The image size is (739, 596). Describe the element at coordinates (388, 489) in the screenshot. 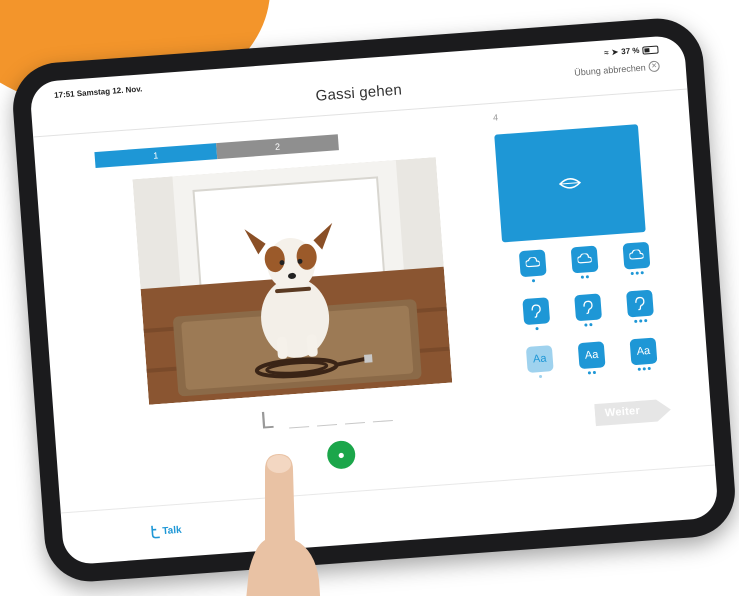

I see `footer-divider` at that location.